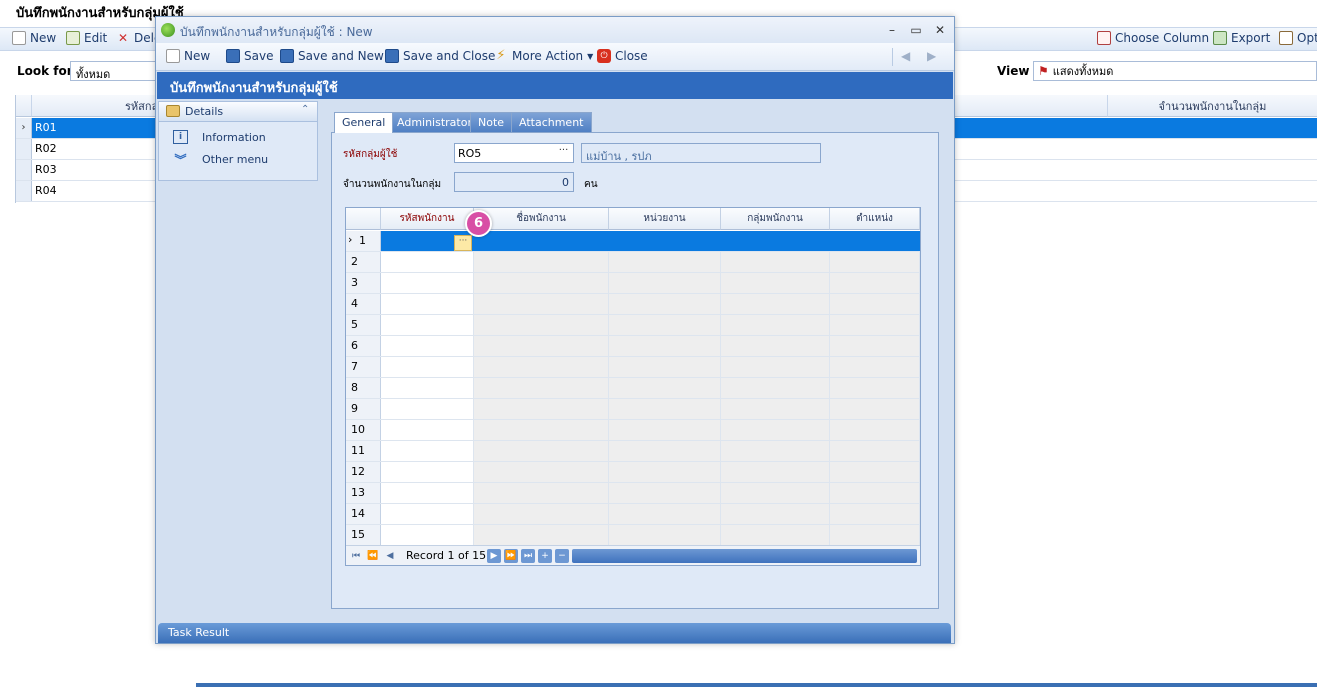 The image size is (1317, 687). I want to click on edit-button: Edit, so click(86, 38).